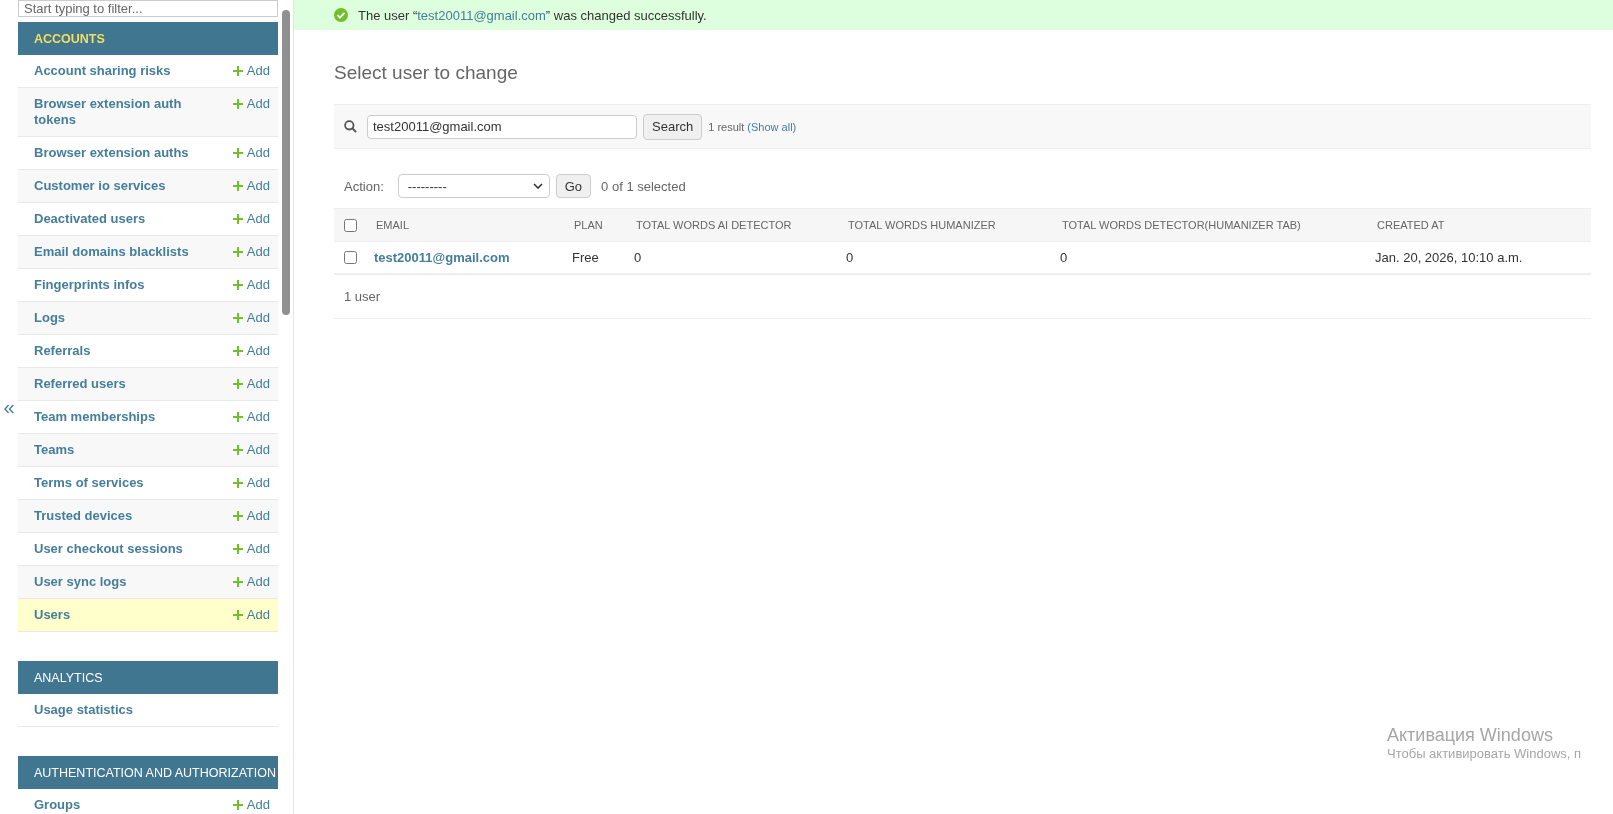 The height and width of the screenshot is (814, 1613). What do you see at coordinates (114, 318) in the screenshot?
I see `model-link: Logs` at bounding box center [114, 318].